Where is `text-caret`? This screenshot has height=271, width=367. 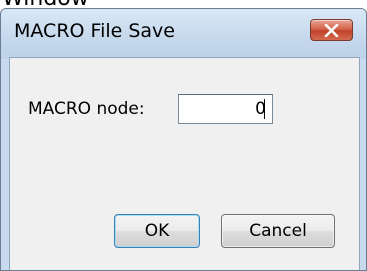 text-caret is located at coordinates (264, 109).